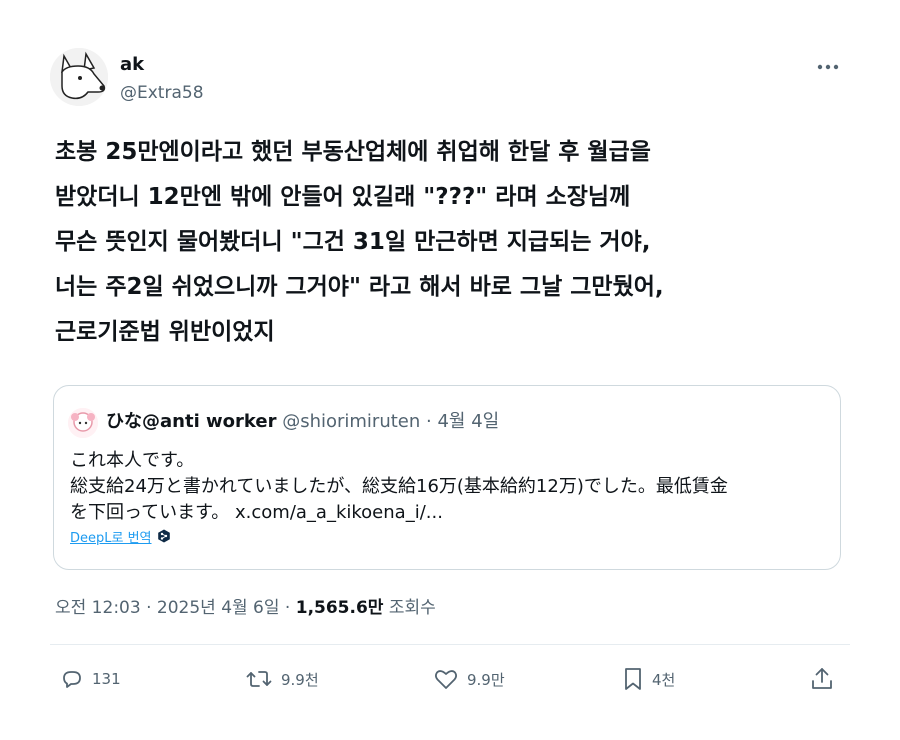 Image resolution: width=900 pixels, height=740 pixels. Describe the element at coordinates (468, 421) in the screenshot. I see `quote-date: 4월 4일` at that location.